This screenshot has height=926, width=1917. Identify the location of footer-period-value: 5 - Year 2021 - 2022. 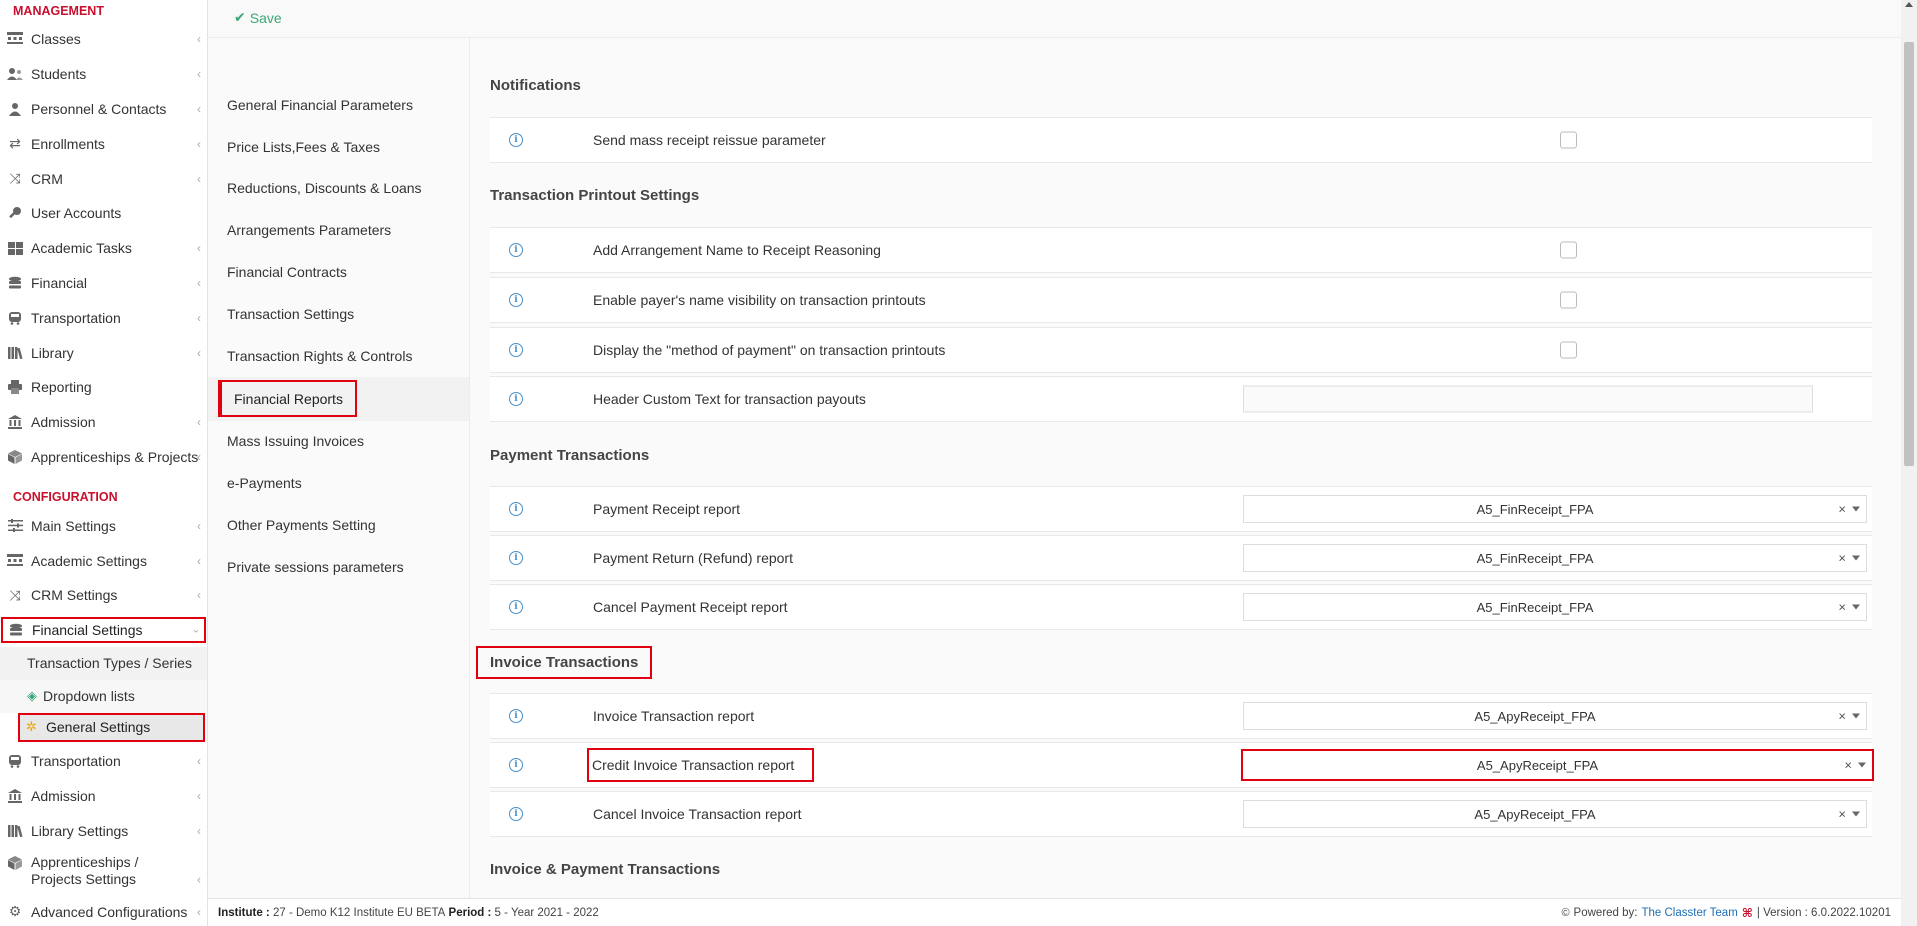
(546, 912).